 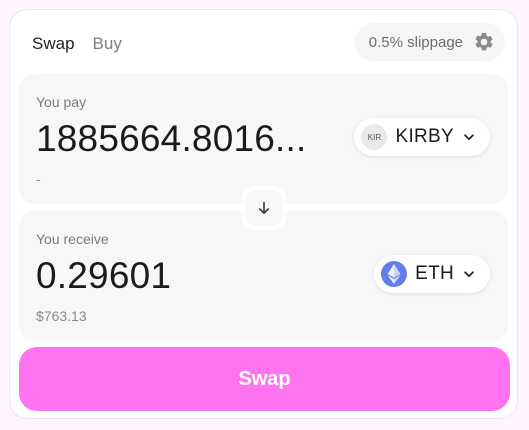 I want to click on slippage-settings-button: 0.5% slippage, so click(x=429, y=42).